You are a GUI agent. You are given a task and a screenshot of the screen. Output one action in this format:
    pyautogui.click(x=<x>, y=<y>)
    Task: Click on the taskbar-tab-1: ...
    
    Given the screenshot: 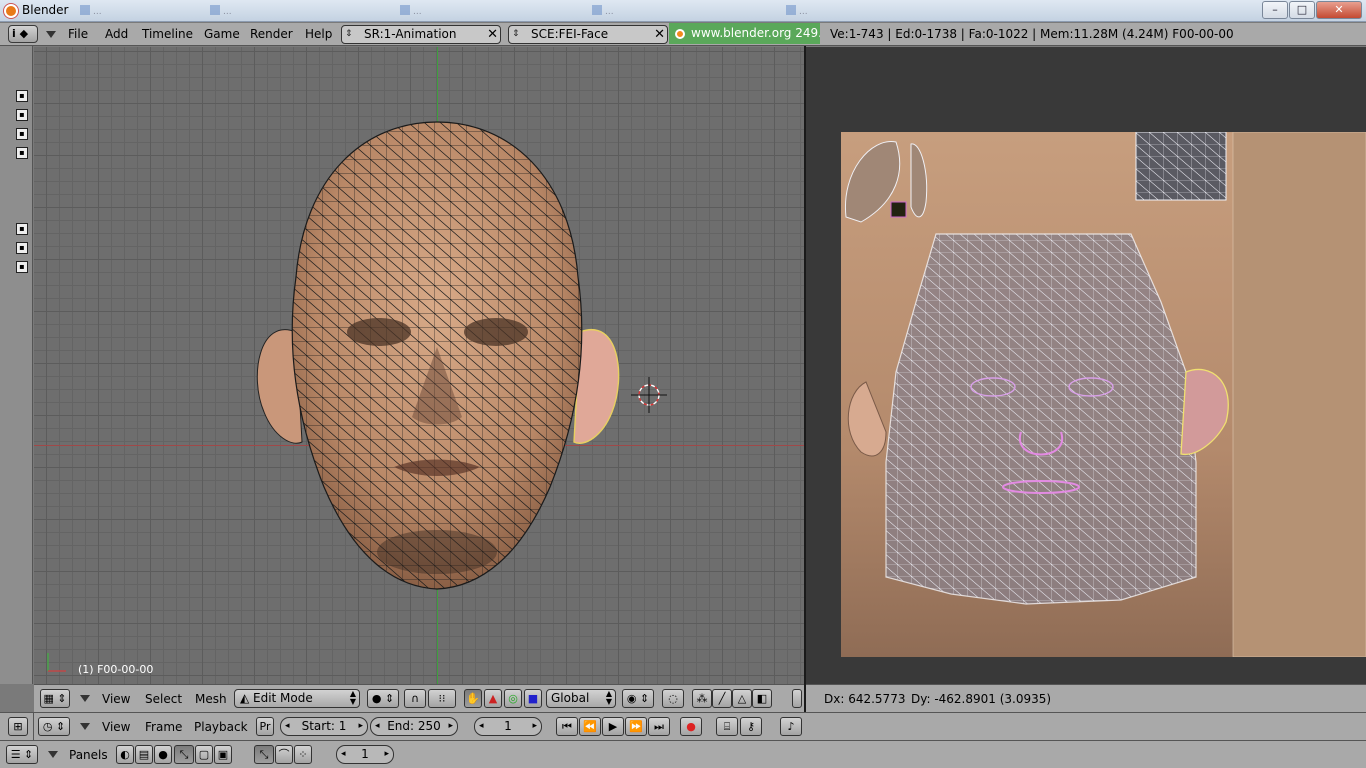 What is the action you would take?
    pyautogui.click(x=135, y=11)
    